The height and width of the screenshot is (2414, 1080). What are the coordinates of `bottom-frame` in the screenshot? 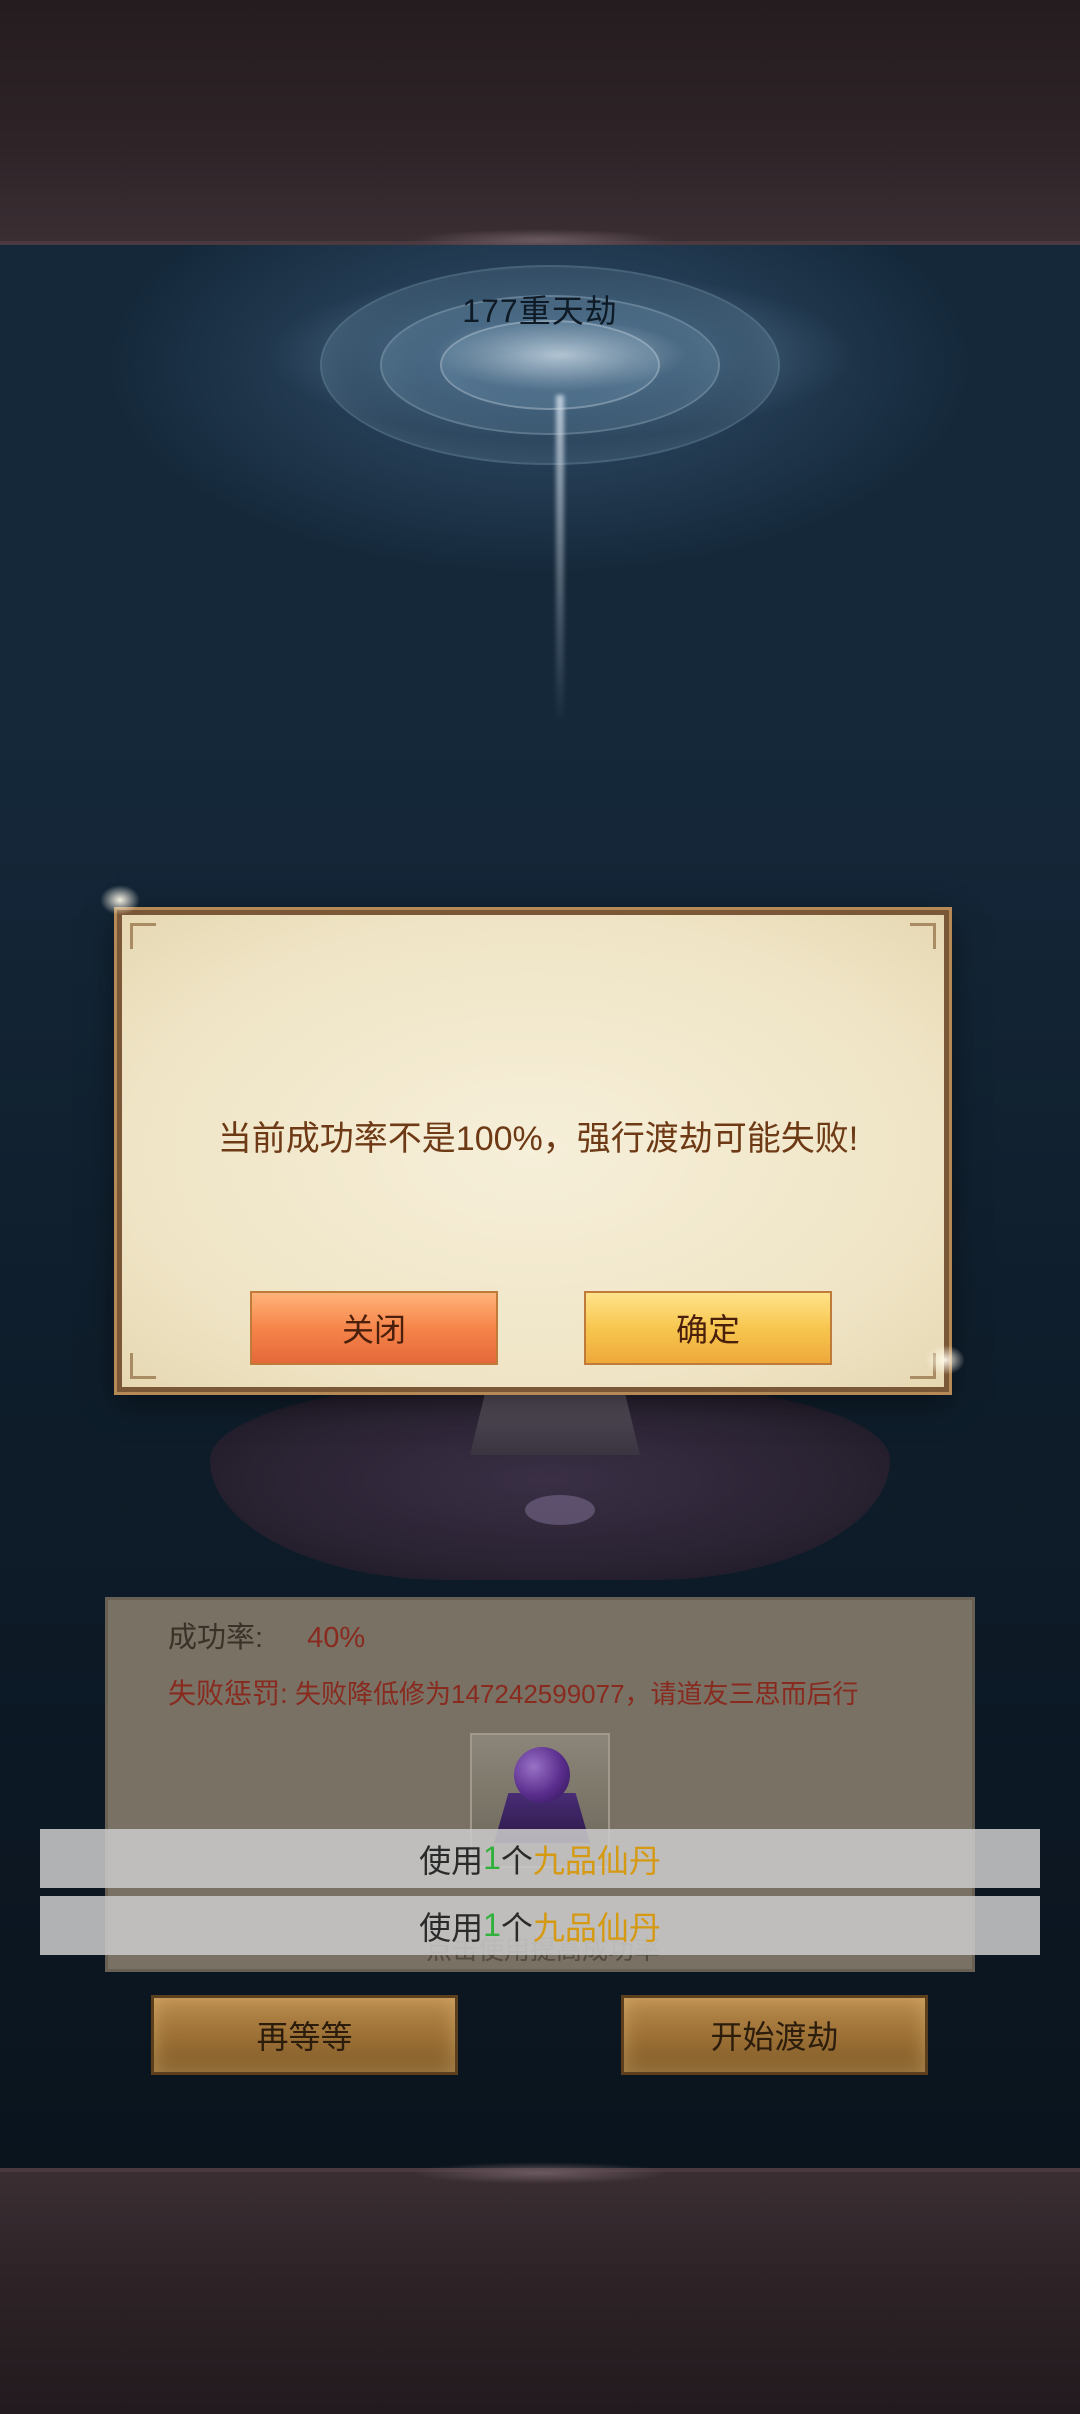 It's located at (540, 2288).